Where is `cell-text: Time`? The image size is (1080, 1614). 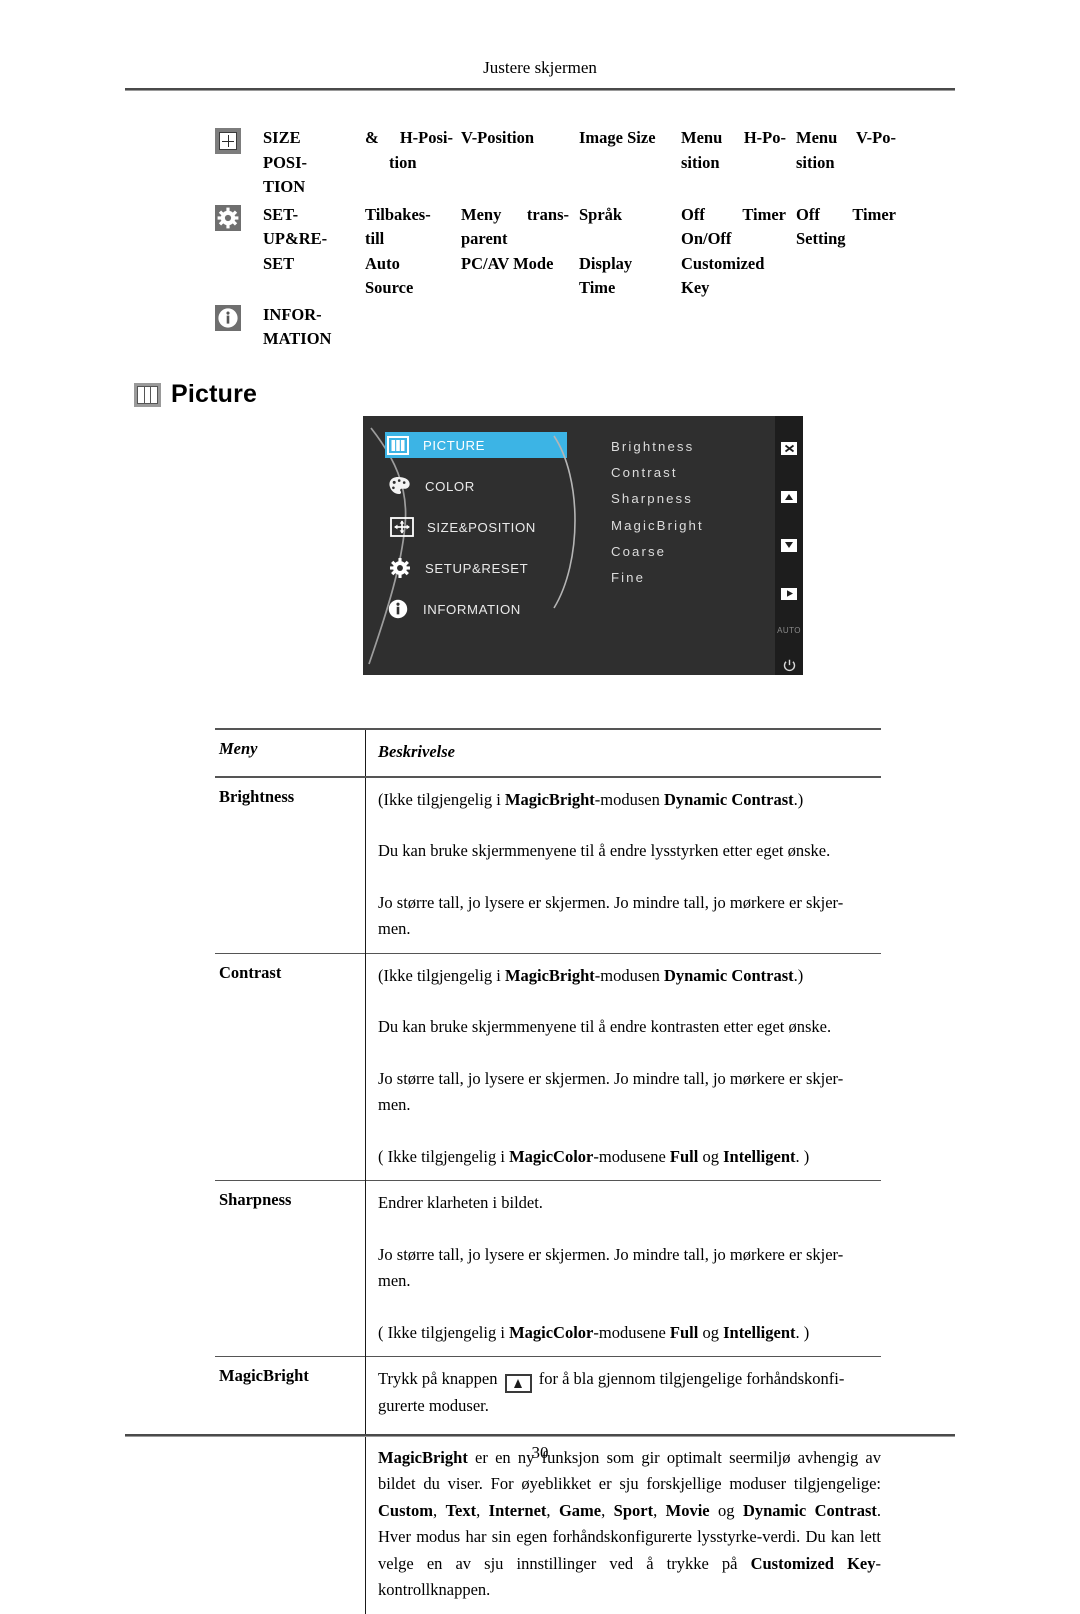
cell-text: Time is located at coordinates (597, 287).